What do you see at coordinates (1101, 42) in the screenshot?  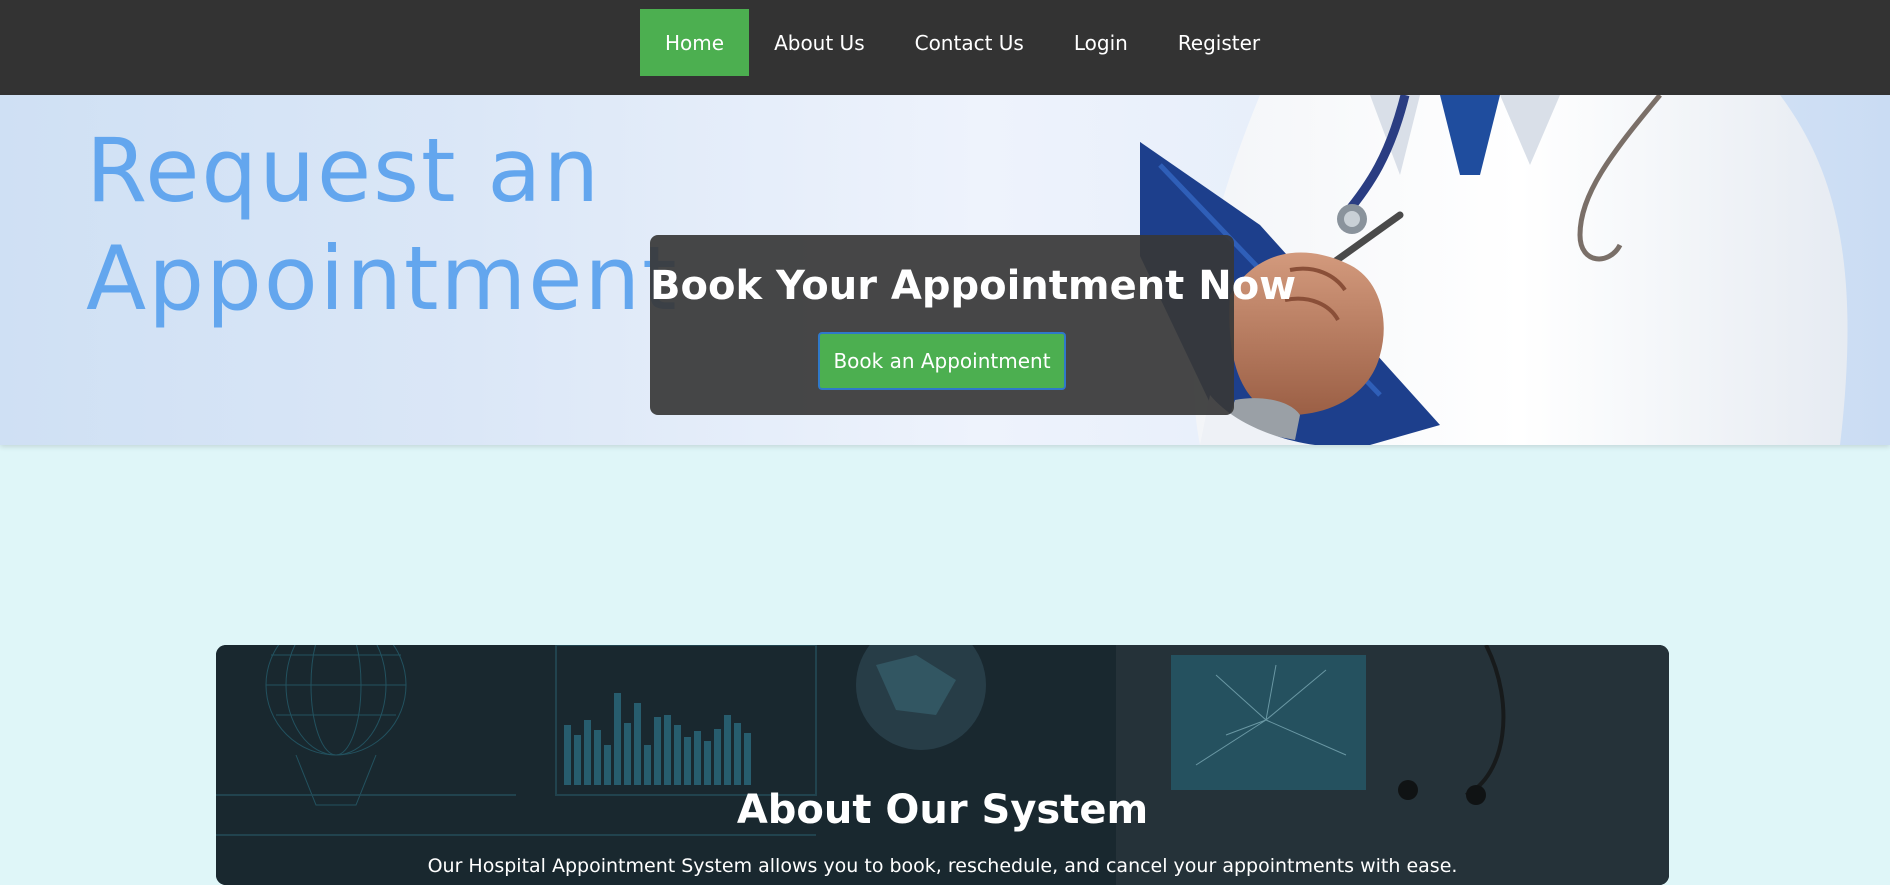 I see `nav-item-login: Login` at bounding box center [1101, 42].